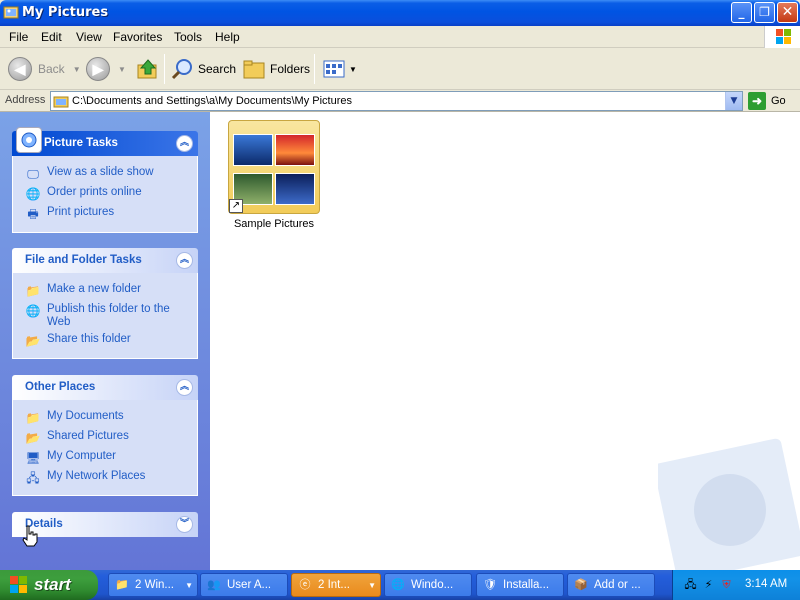 The width and height of the screenshot is (800, 600). I want to click on minimize-button: _, so click(741, 12).